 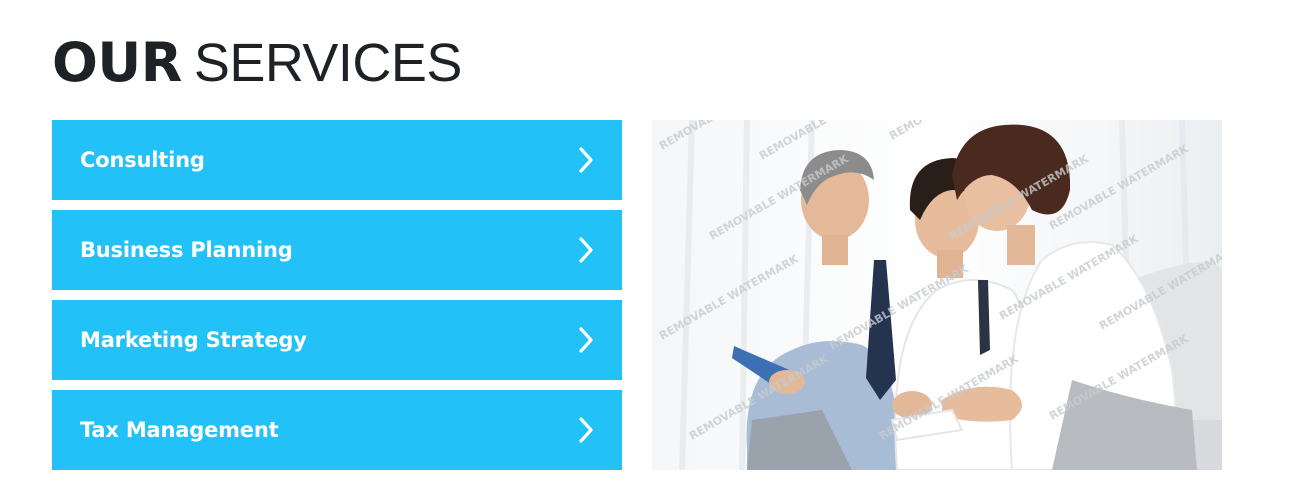 What do you see at coordinates (328, 63) in the screenshot?
I see `page-title-light: SERVICES` at bounding box center [328, 63].